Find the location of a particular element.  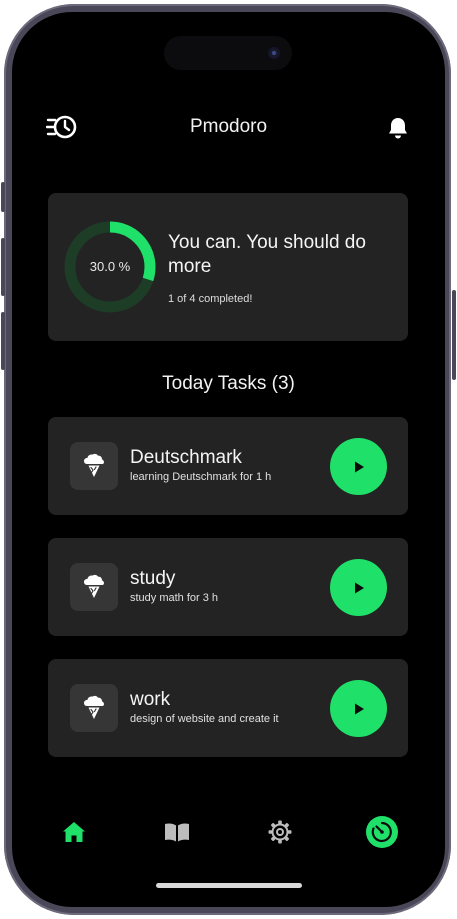

nav-timer is located at coordinates (382, 832).